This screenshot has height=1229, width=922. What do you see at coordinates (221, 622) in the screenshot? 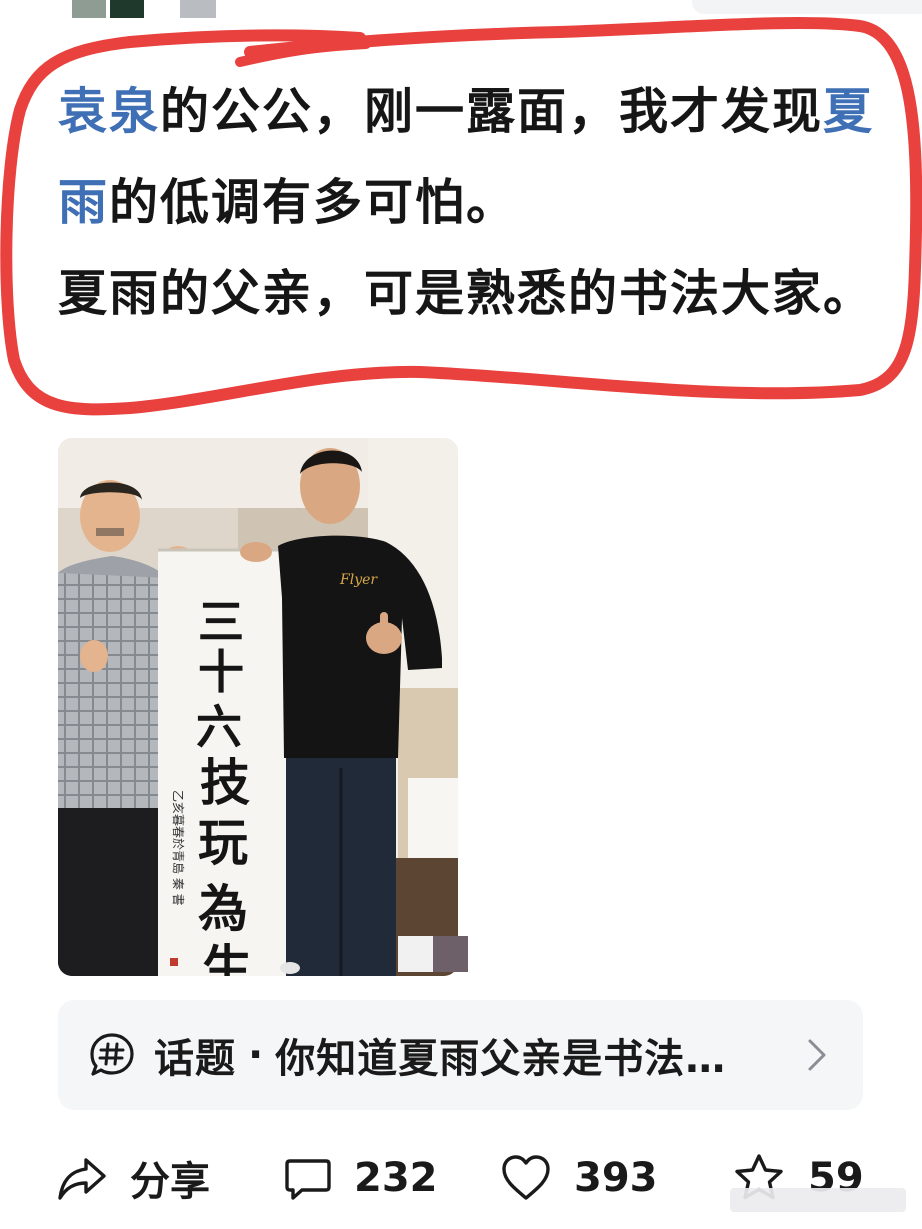
I see `calligraphy-char: 三` at bounding box center [221, 622].